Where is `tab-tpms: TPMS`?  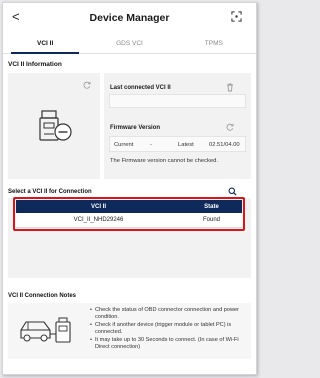
tab-tpms: TPMS is located at coordinates (214, 42).